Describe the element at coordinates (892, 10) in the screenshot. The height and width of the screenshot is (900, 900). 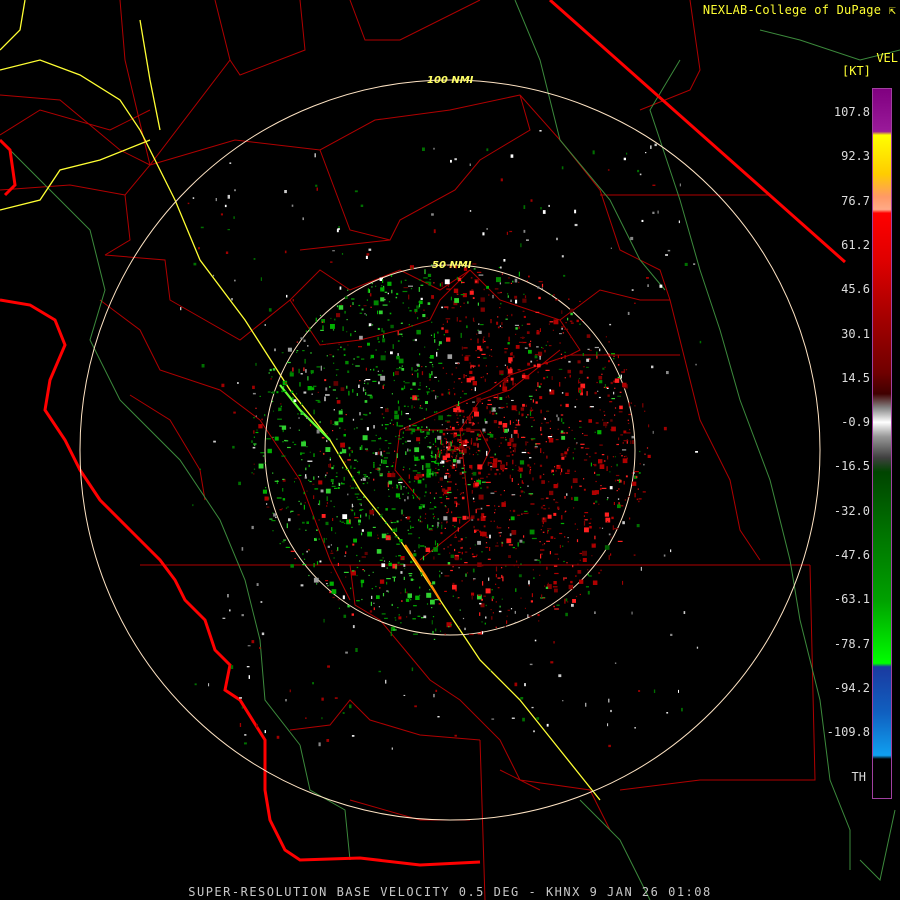
I see `external-link-icon: ⇱` at that location.